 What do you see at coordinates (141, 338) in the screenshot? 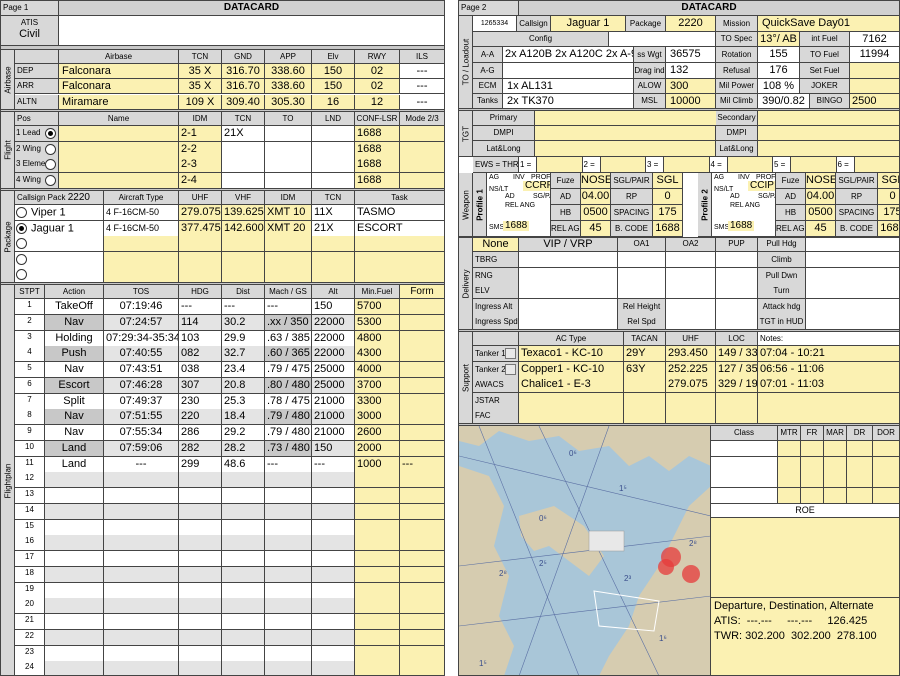
I see `fp-cell-2: 07:29:34-35:34` at bounding box center [141, 338].